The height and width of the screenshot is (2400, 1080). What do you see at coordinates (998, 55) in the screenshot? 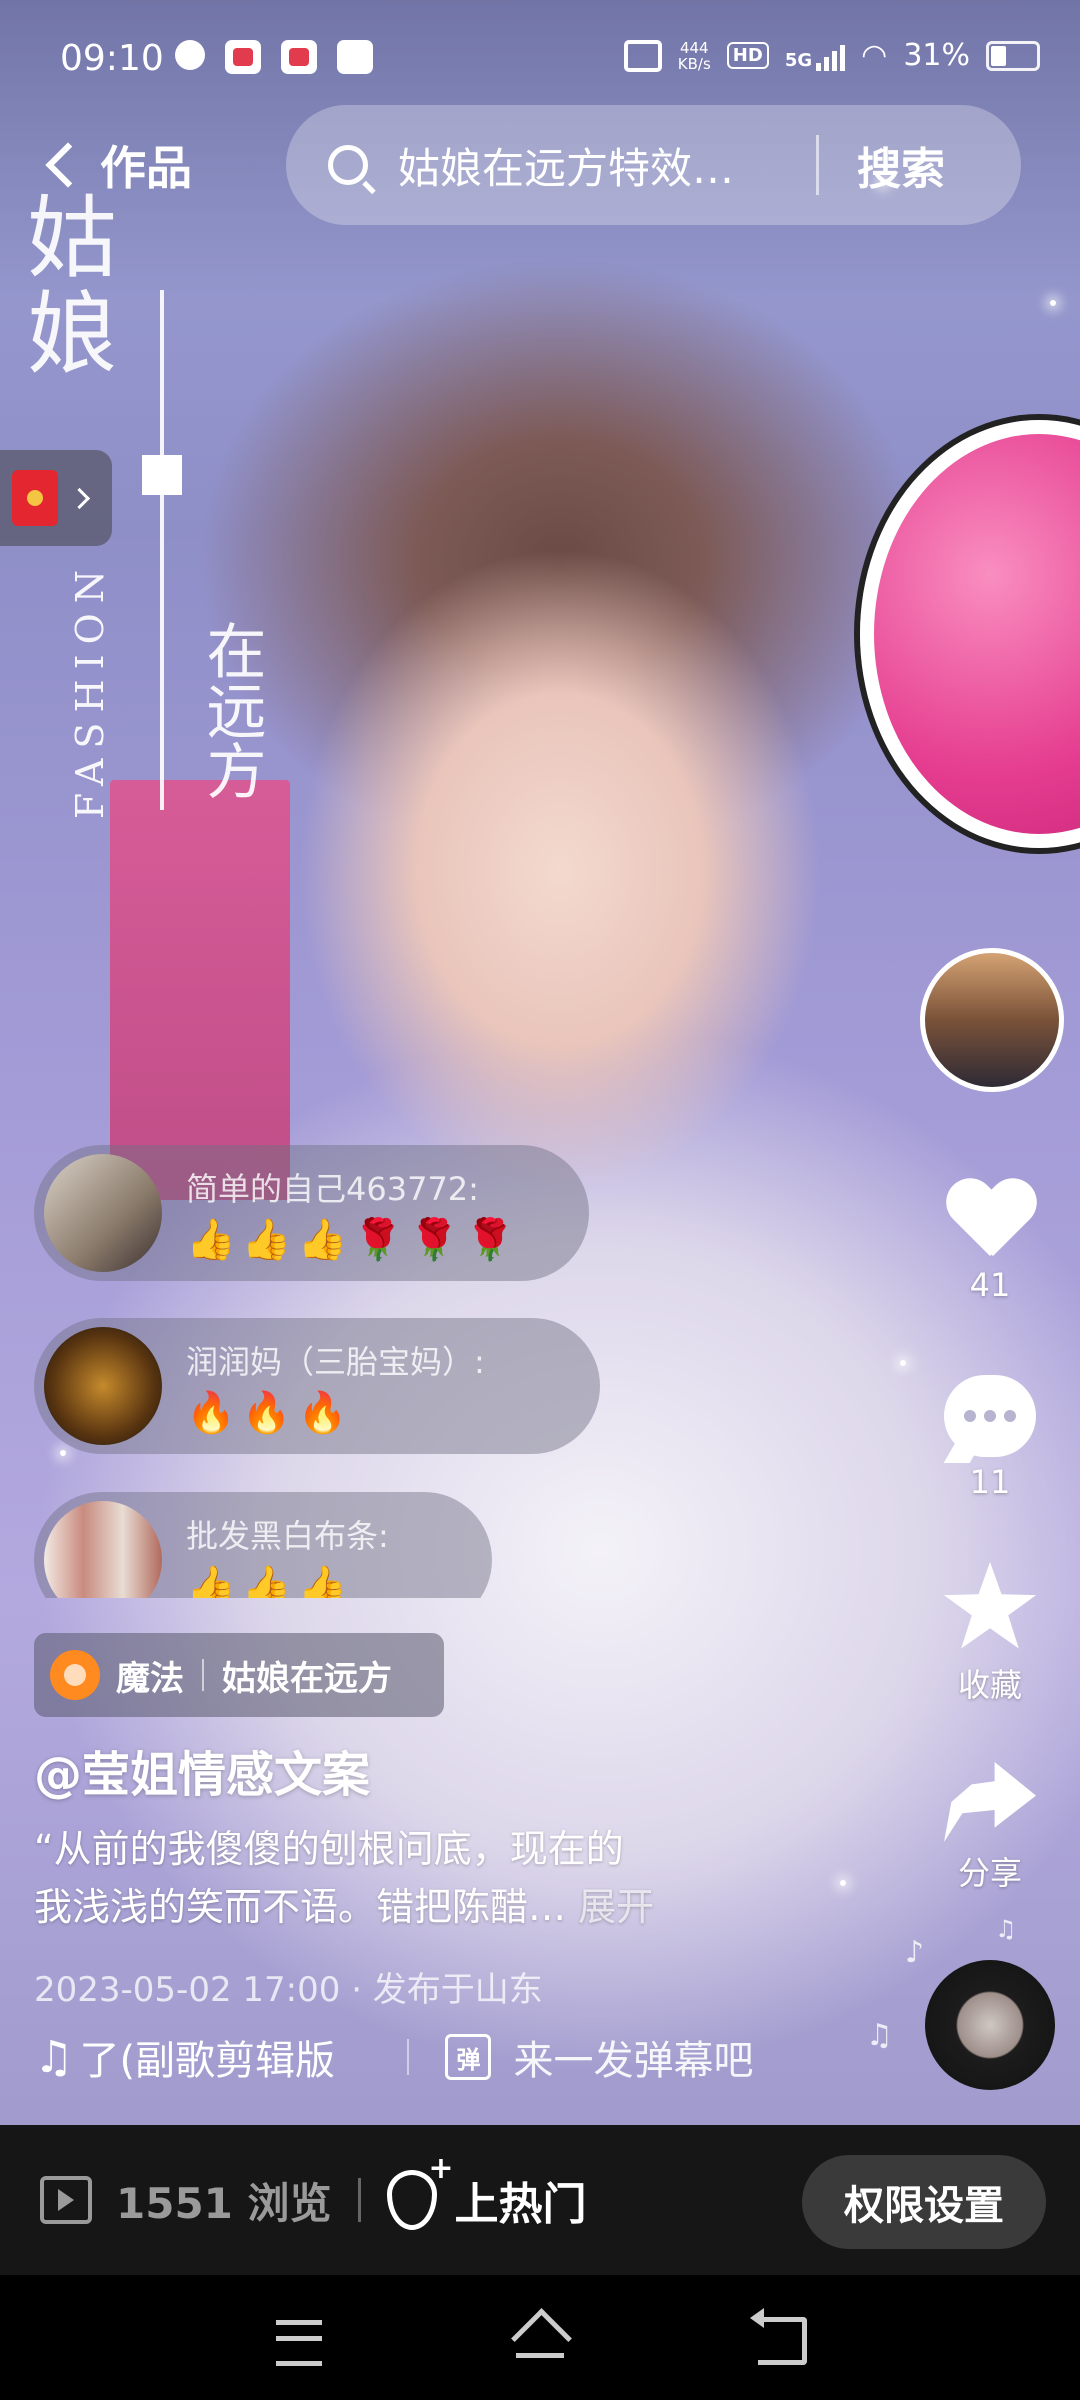
I see `battery-fill` at bounding box center [998, 55].